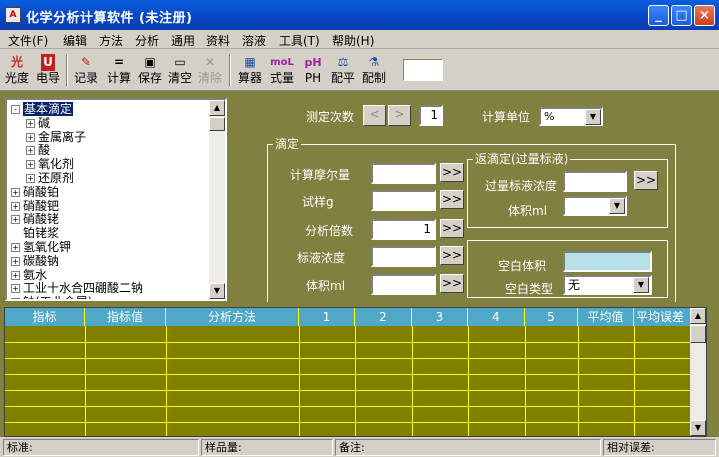  What do you see at coordinates (353, 40) in the screenshot?
I see `menu-help: 帮助(H)` at bounding box center [353, 40].